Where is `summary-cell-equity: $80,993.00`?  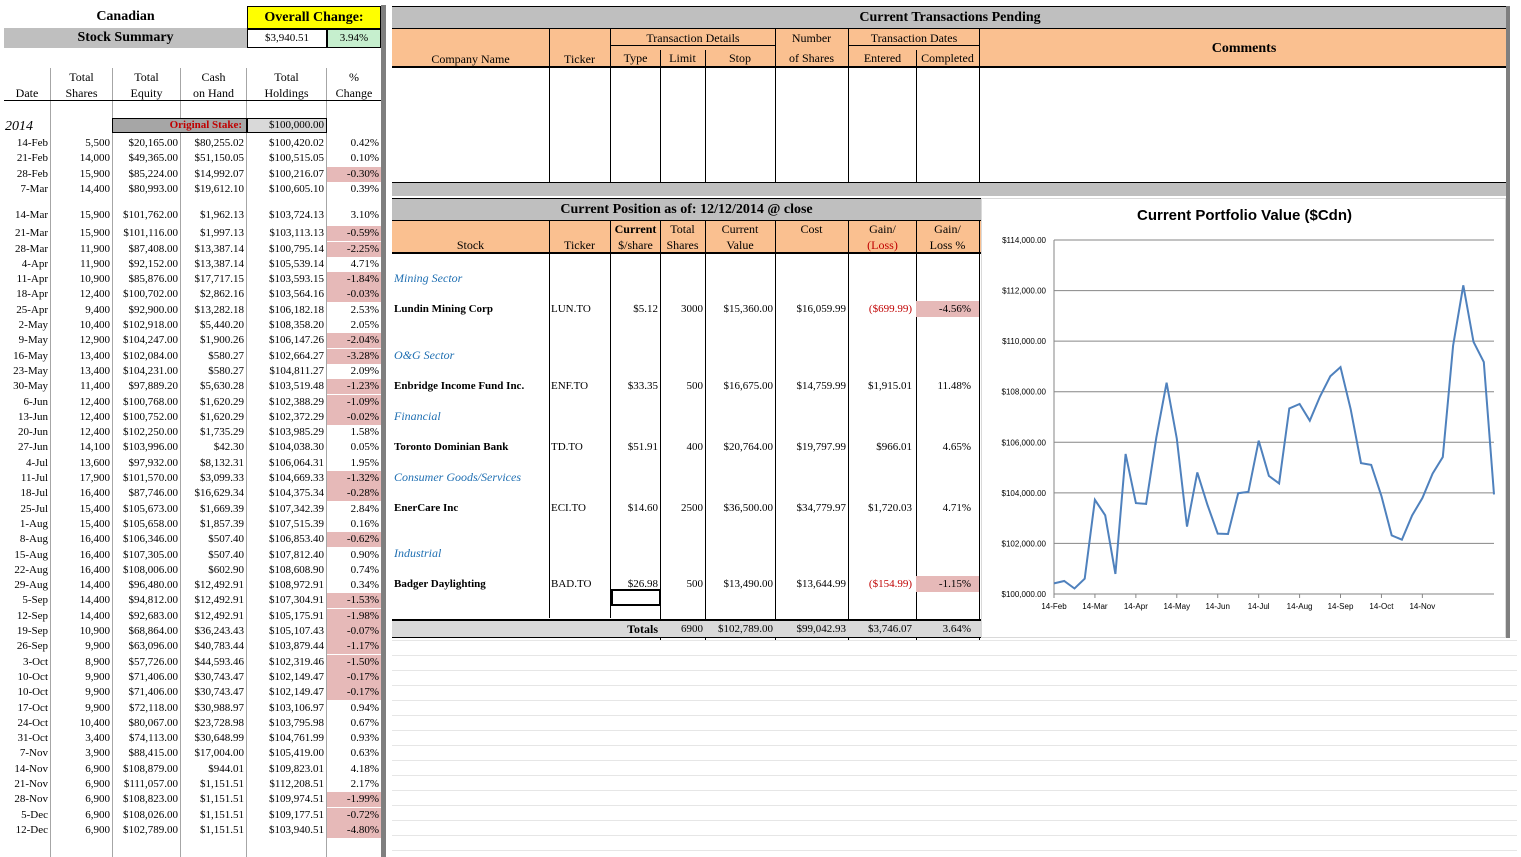 summary-cell-equity: $80,993.00 is located at coordinates (153, 188).